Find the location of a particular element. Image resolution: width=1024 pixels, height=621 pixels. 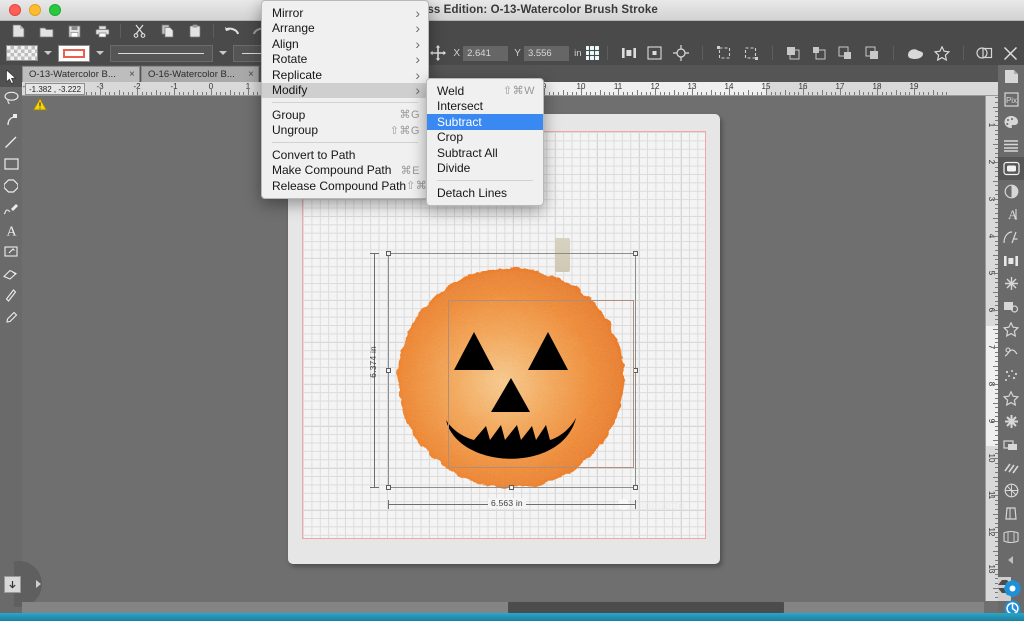

x-field: 2.641 is located at coordinates (486, 53).